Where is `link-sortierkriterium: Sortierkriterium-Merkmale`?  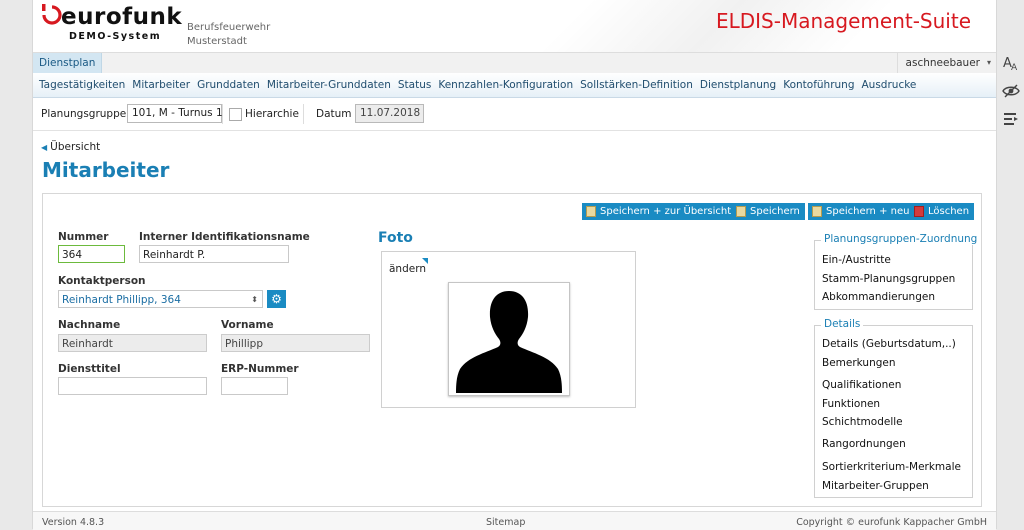
link-sortierkriterium: Sortierkriterium-Merkmale is located at coordinates (891, 467).